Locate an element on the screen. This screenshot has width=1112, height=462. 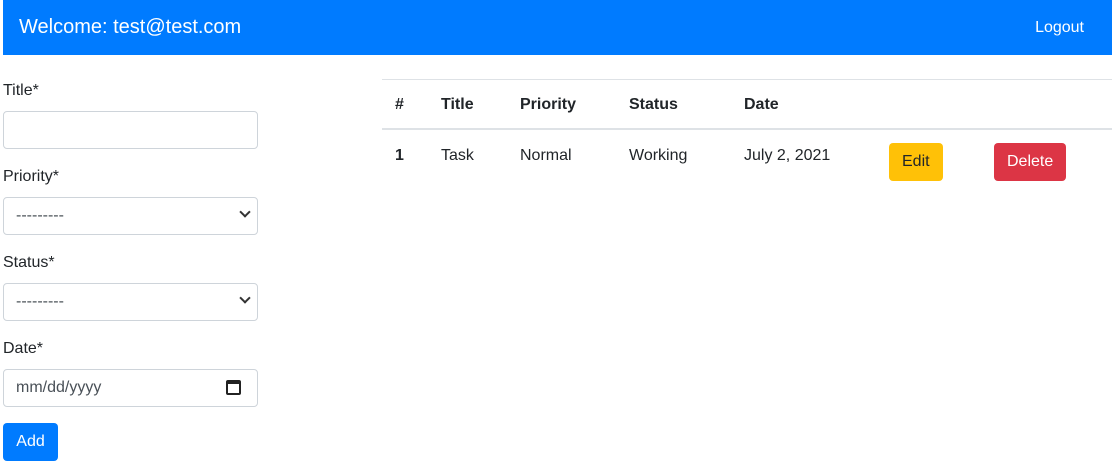
header-num: # is located at coordinates (399, 104).